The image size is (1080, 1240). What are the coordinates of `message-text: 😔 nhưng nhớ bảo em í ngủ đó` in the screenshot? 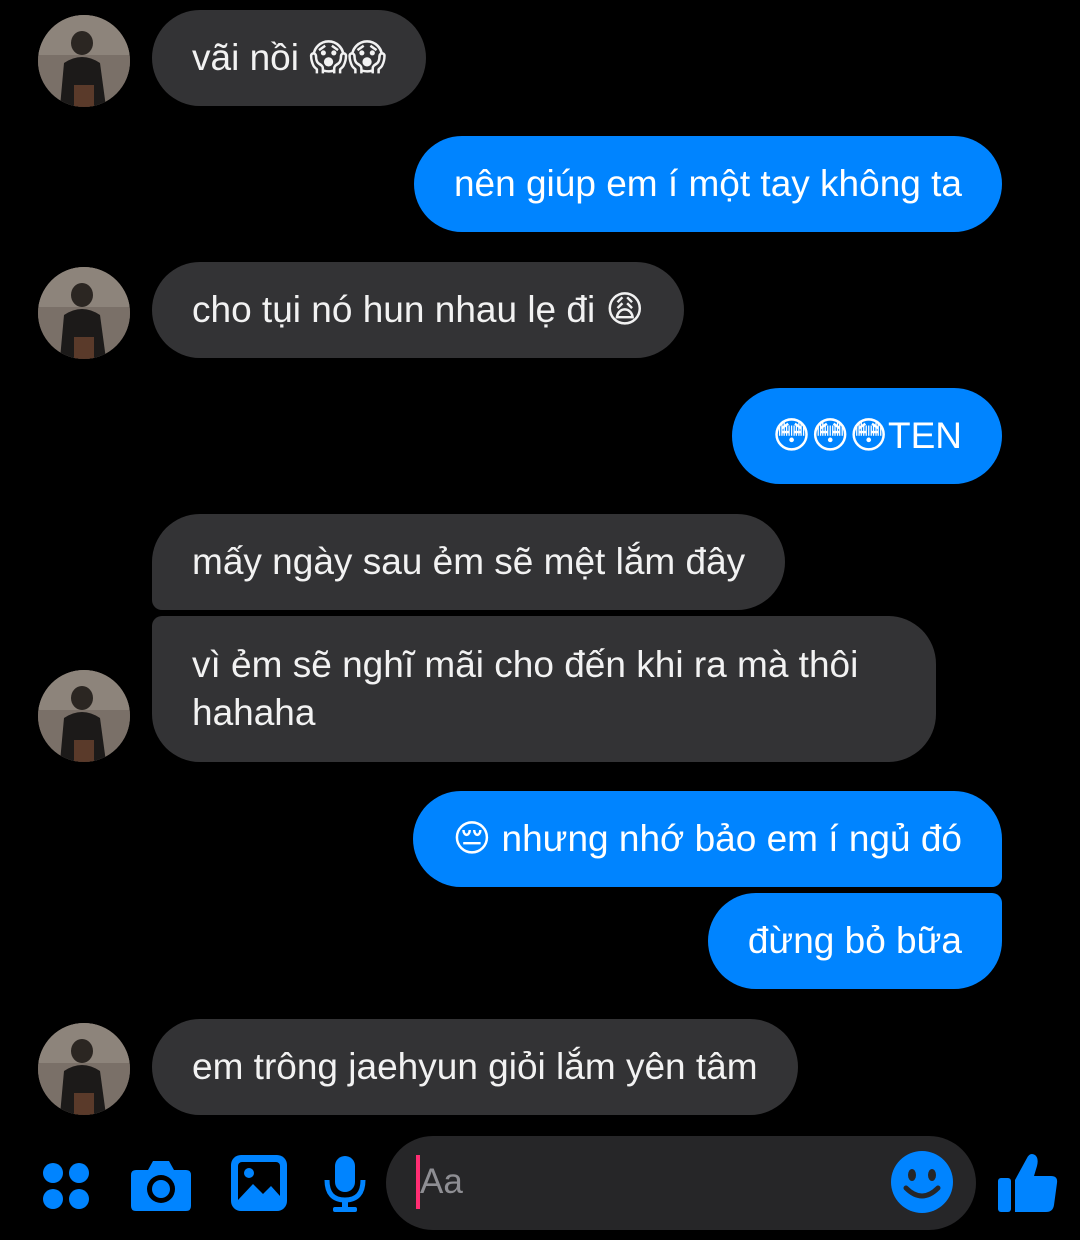 It's located at (707, 838).